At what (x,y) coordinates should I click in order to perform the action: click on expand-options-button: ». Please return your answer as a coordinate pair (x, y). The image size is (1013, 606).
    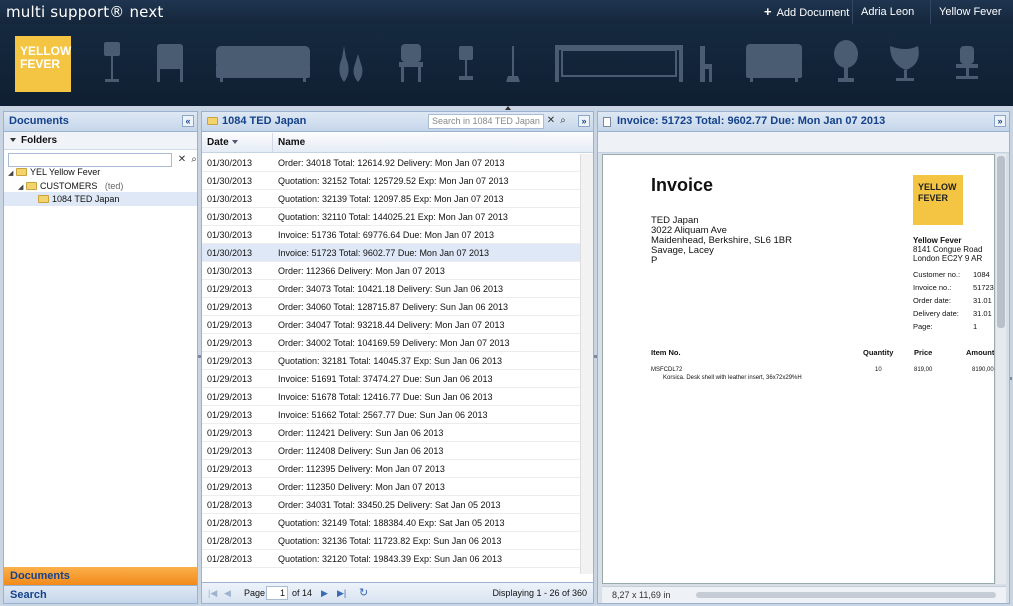
    Looking at the image, I should click on (584, 121).